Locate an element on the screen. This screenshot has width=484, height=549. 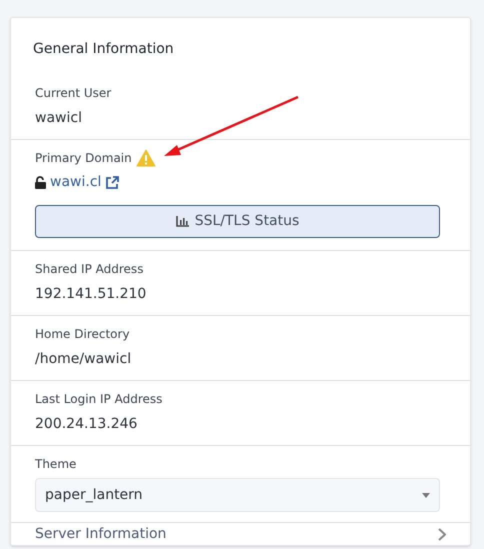
field-label: Home Directory is located at coordinates (82, 334).